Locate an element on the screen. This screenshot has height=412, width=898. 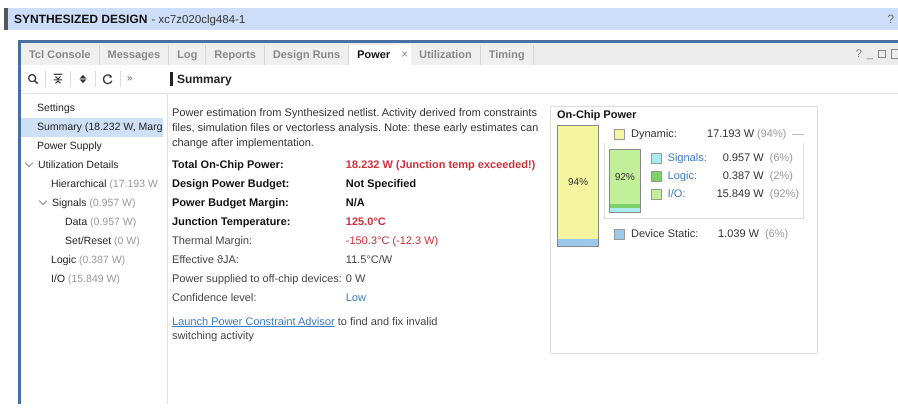
expand-all-icon is located at coordinates (83, 79).